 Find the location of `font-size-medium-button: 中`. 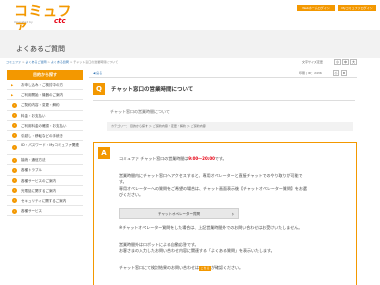

font-size-medium-button: 中 is located at coordinates (345, 62).